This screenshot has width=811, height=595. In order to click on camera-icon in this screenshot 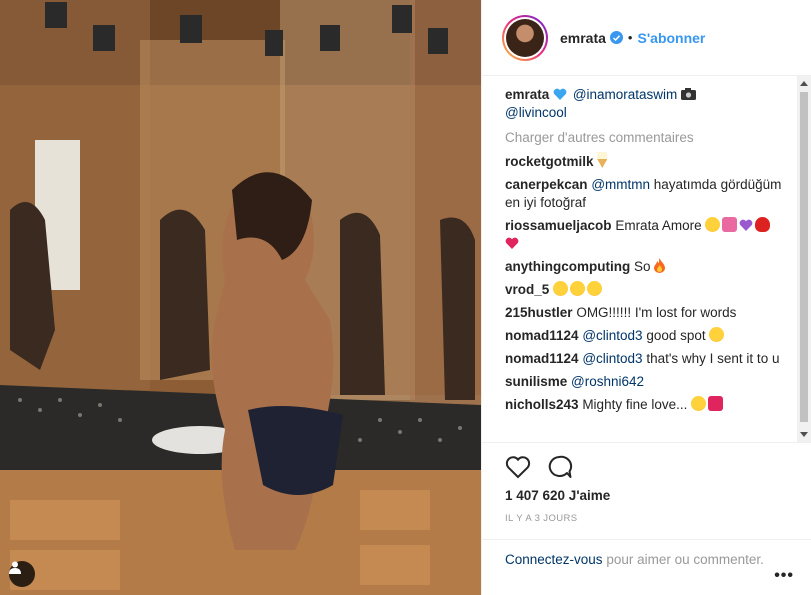, I will do `click(689, 94)`.